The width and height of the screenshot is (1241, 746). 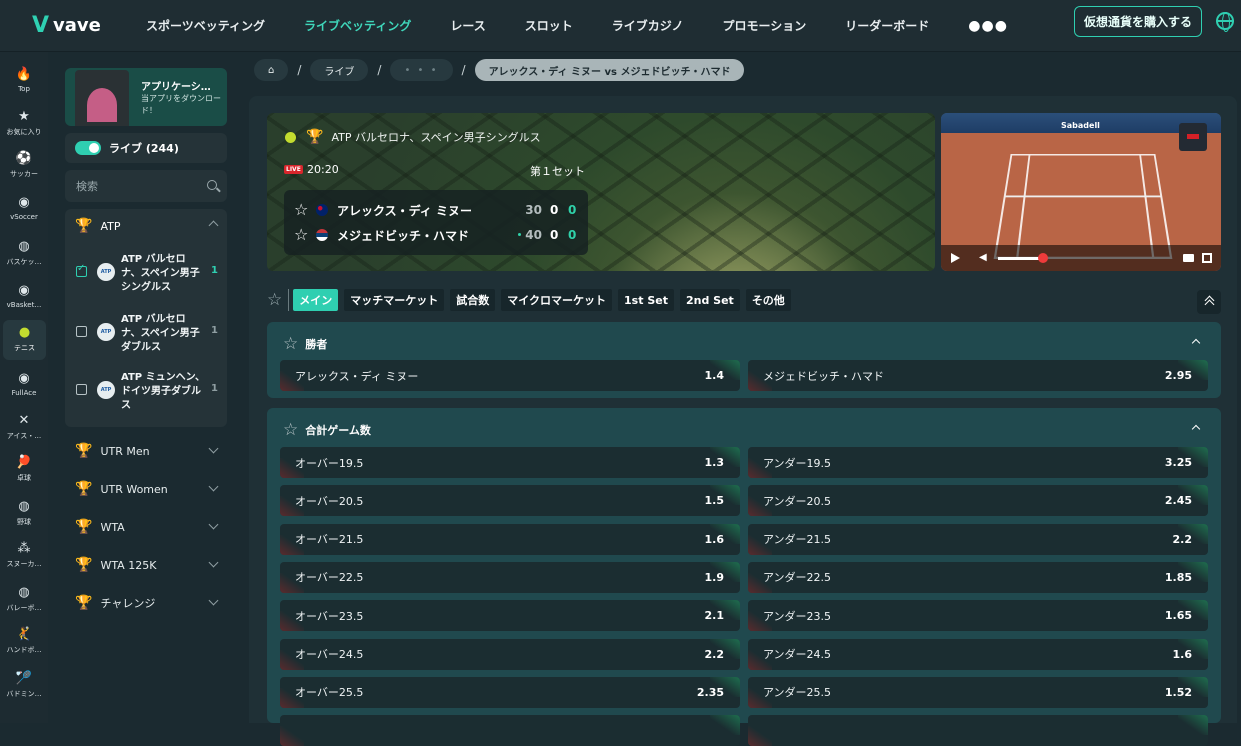 What do you see at coordinates (978, 616) in the screenshot?
I see `odds-button: アンダー23.5 1.65` at bounding box center [978, 616].